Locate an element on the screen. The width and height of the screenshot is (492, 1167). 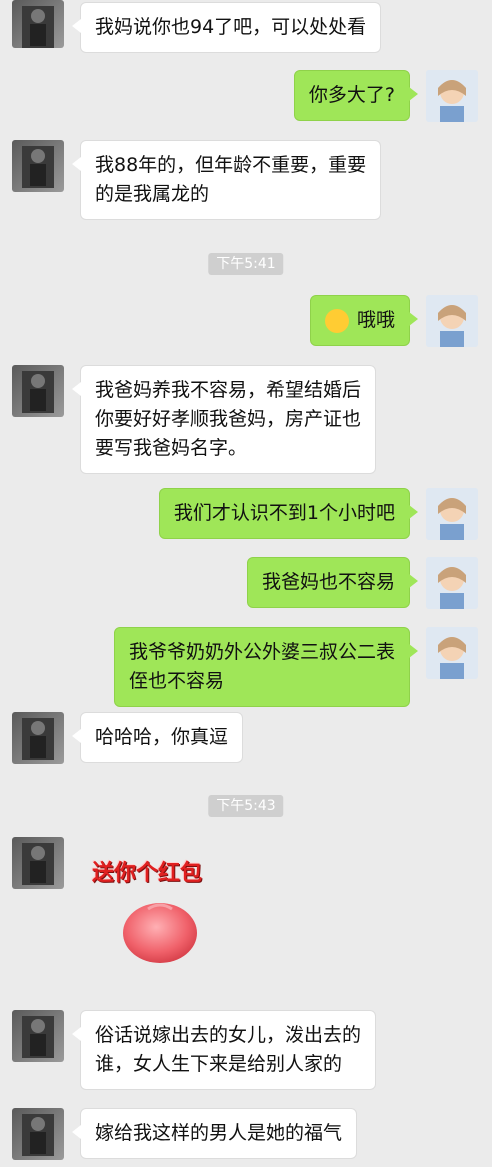
message-bubble: 我妈说你也94了吧，可以处处看 is located at coordinates (226, 27).